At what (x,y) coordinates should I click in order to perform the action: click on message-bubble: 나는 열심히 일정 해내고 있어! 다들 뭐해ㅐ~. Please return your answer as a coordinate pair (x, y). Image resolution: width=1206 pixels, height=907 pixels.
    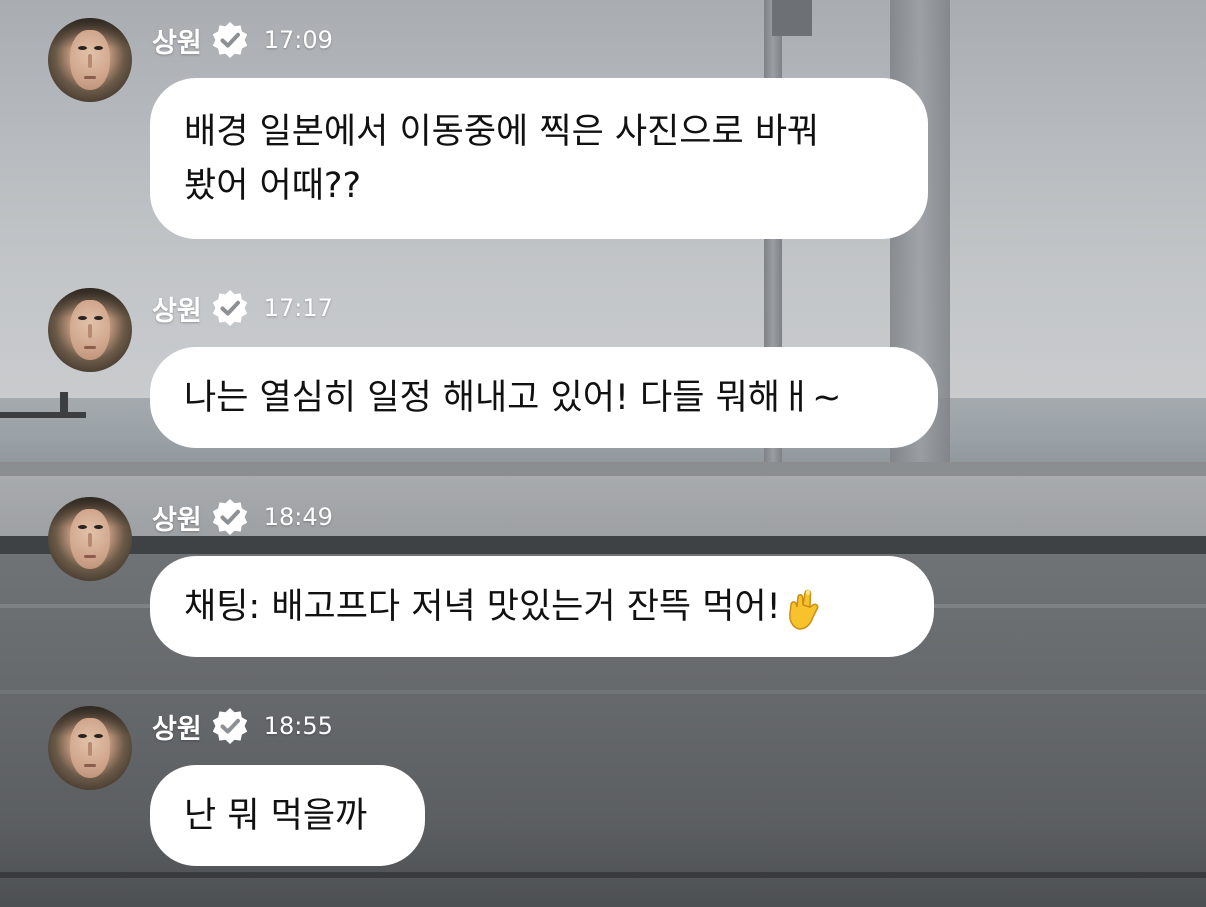
    Looking at the image, I should click on (544, 397).